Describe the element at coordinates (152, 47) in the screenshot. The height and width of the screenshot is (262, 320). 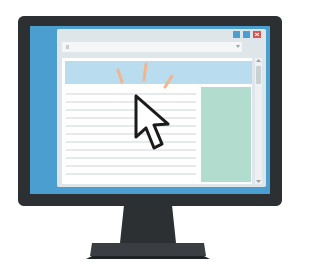
I see `address-bar` at that location.